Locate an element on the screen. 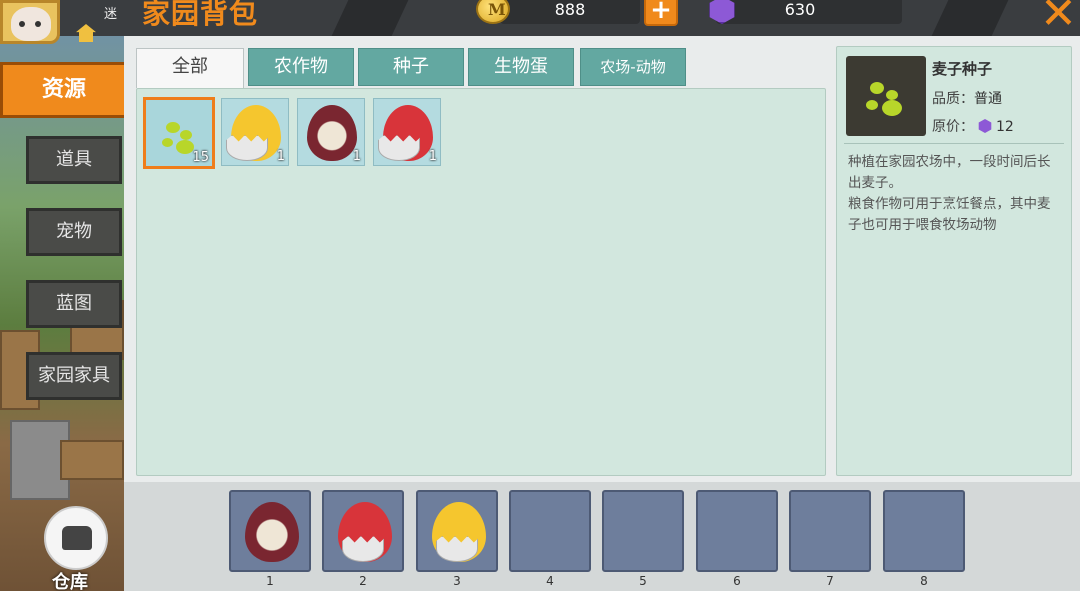  hotbar-number: 4 is located at coordinates (550, 581).